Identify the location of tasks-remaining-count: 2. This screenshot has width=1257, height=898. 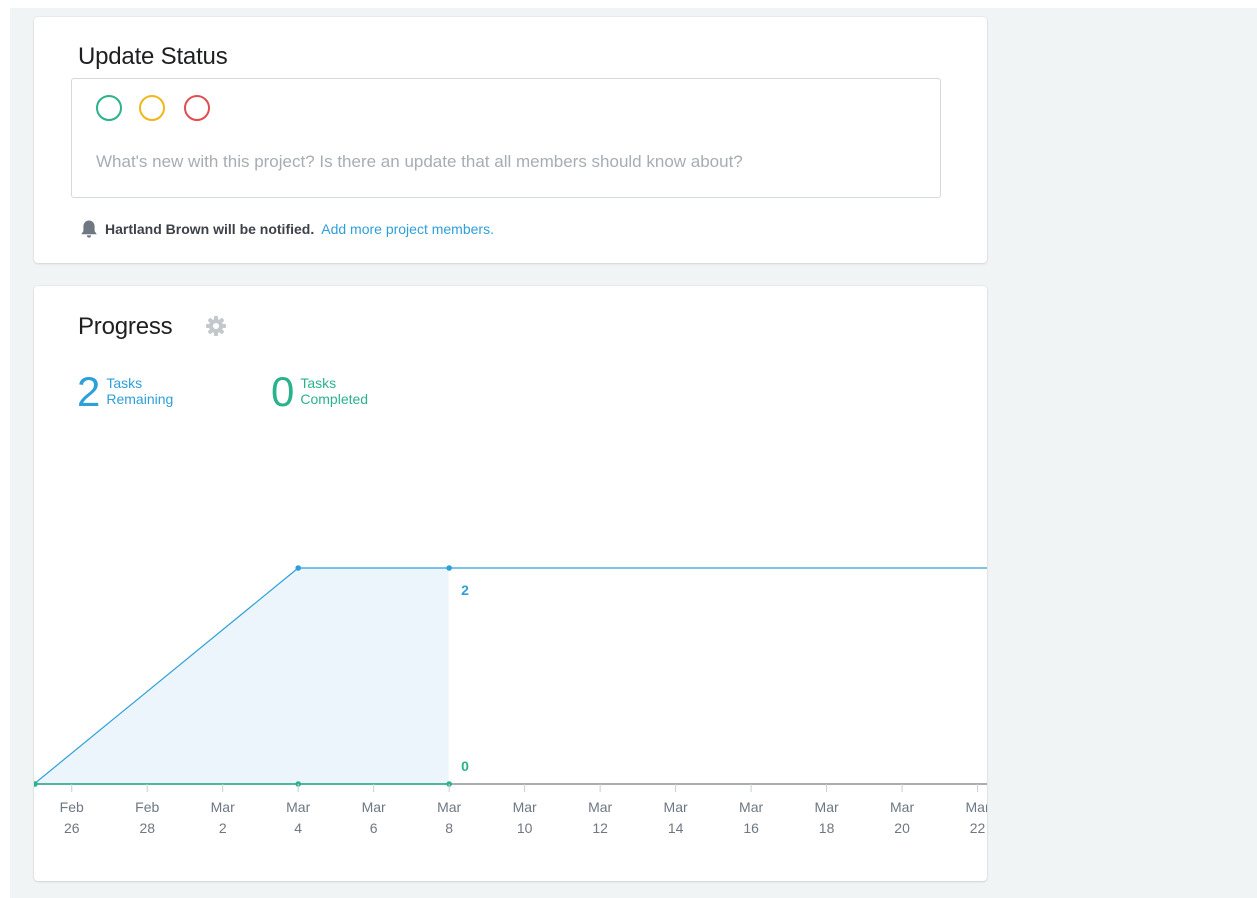
(89, 391).